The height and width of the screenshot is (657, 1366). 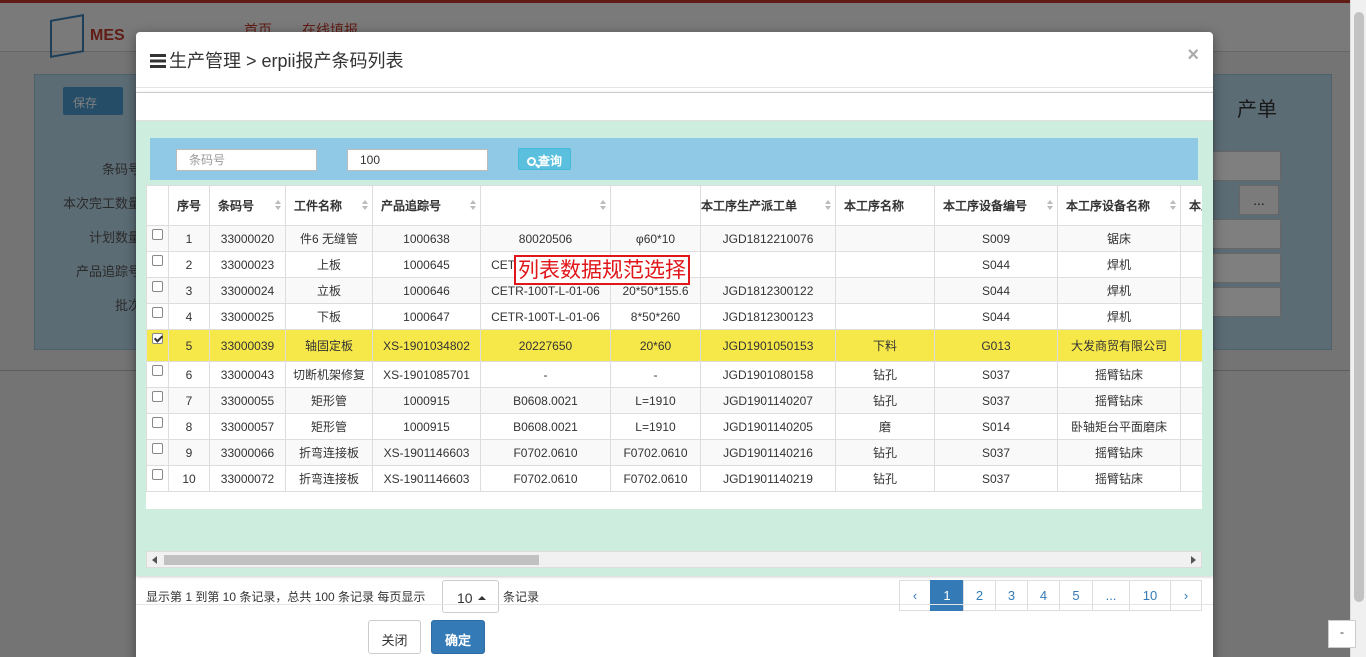 I want to click on header-col: 条码号, so click(x=247, y=205).